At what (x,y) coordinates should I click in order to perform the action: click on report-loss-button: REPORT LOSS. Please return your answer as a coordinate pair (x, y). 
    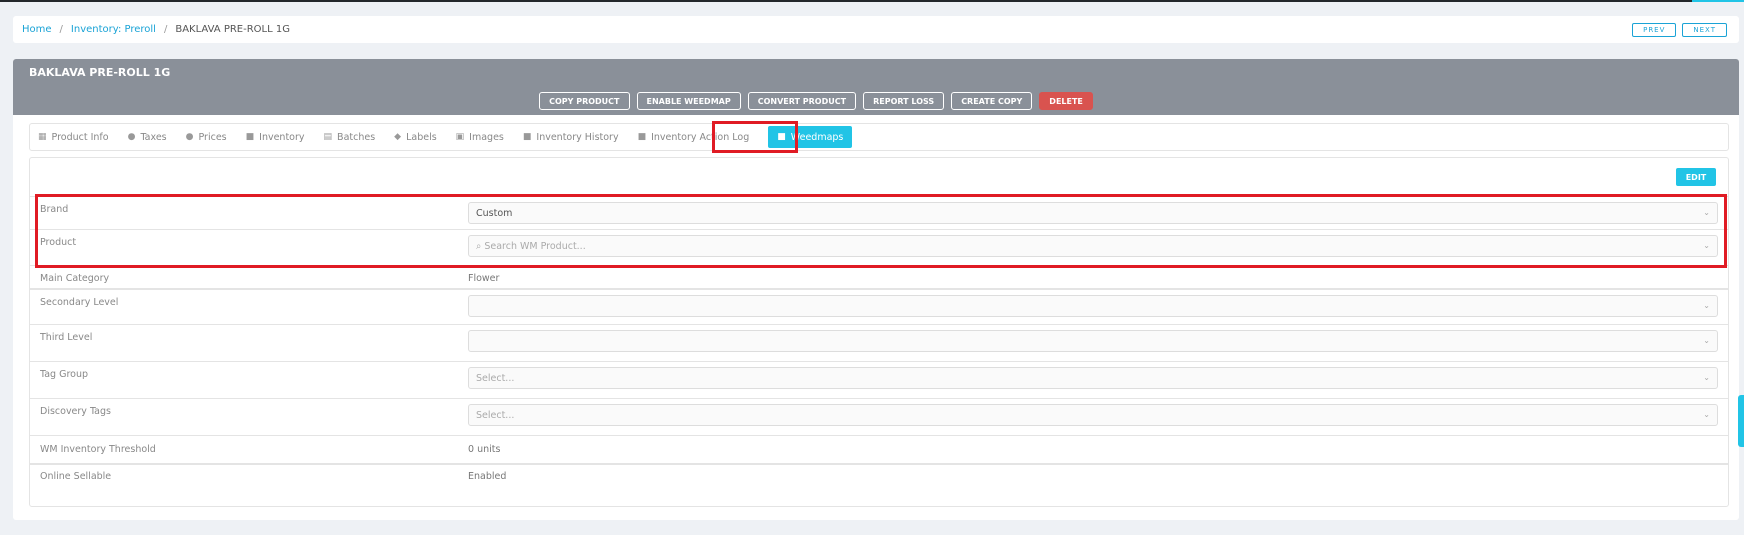
    Looking at the image, I should click on (904, 101).